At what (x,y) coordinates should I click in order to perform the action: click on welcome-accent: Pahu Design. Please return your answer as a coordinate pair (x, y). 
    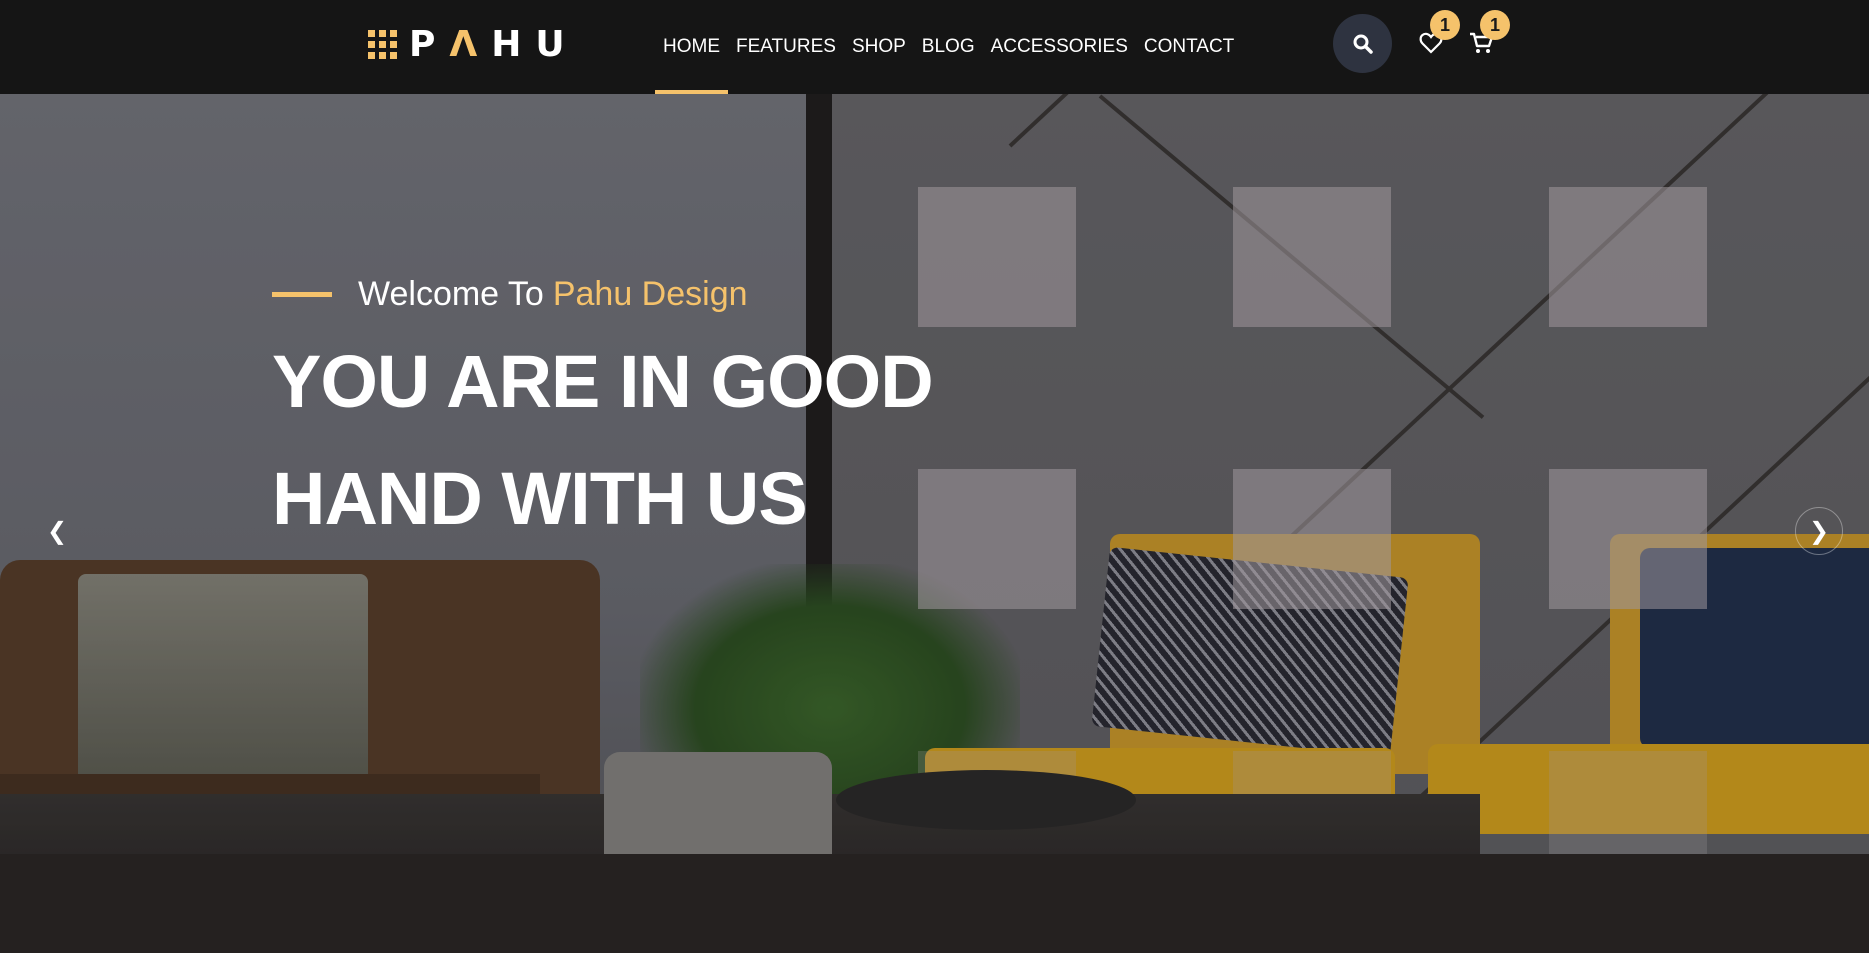
    Looking at the image, I should click on (650, 293).